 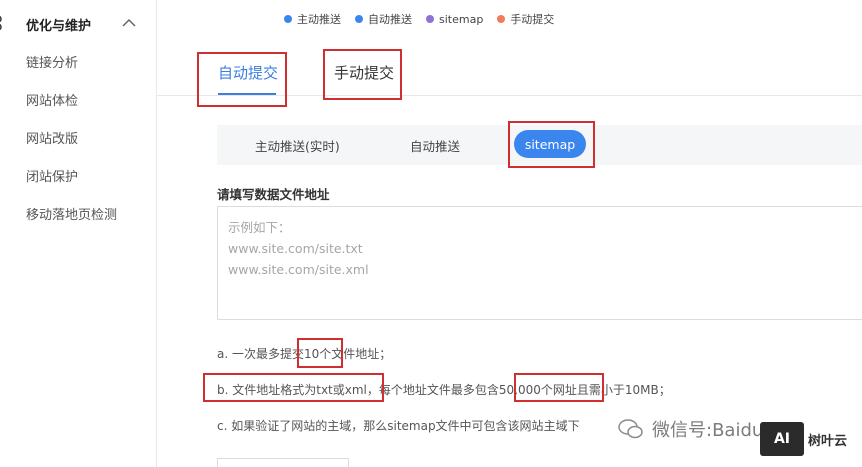 I want to click on subtab-auto-push: 自动推送, so click(x=435, y=145).